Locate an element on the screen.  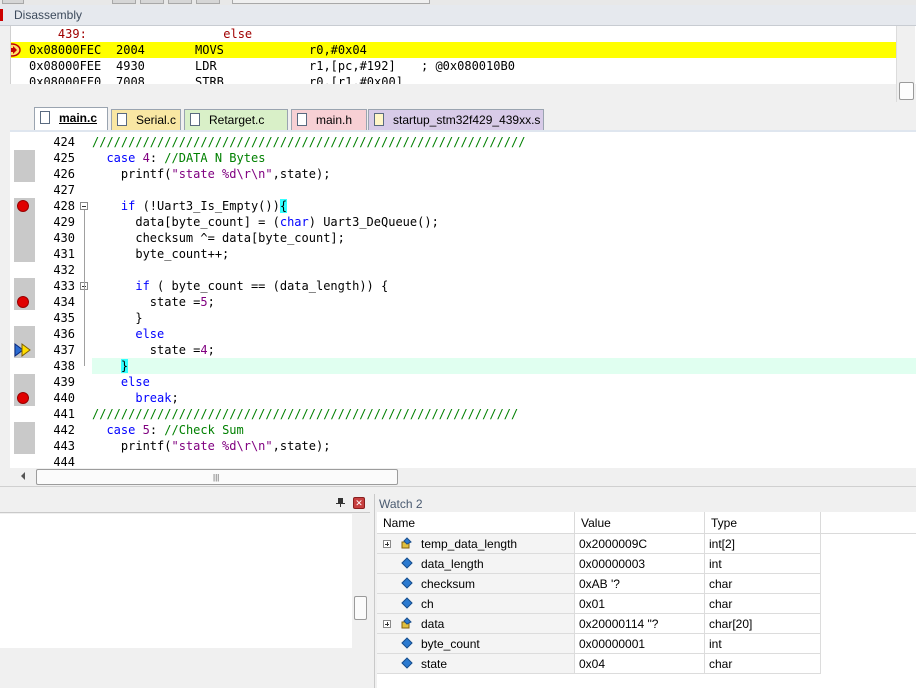
code-line: 444 is located at coordinates (463, 461).